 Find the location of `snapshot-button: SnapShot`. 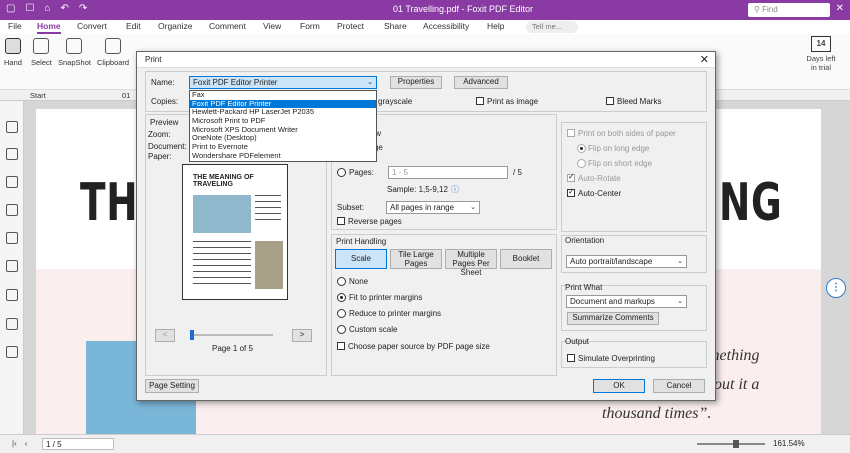

snapshot-button: SnapShot is located at coordinates (74, 52).